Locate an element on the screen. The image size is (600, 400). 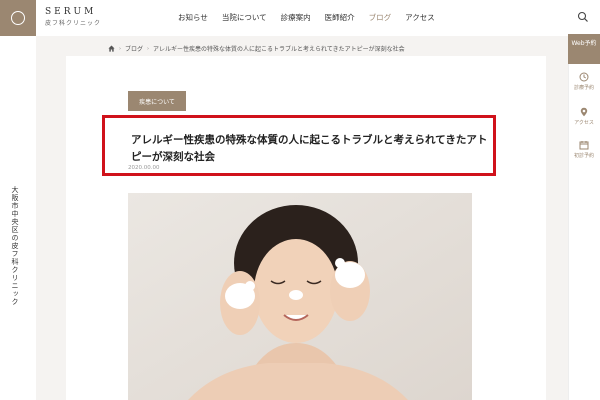
side-item-first-visit-label: 初診予約 is located at coordinates (583, 156).